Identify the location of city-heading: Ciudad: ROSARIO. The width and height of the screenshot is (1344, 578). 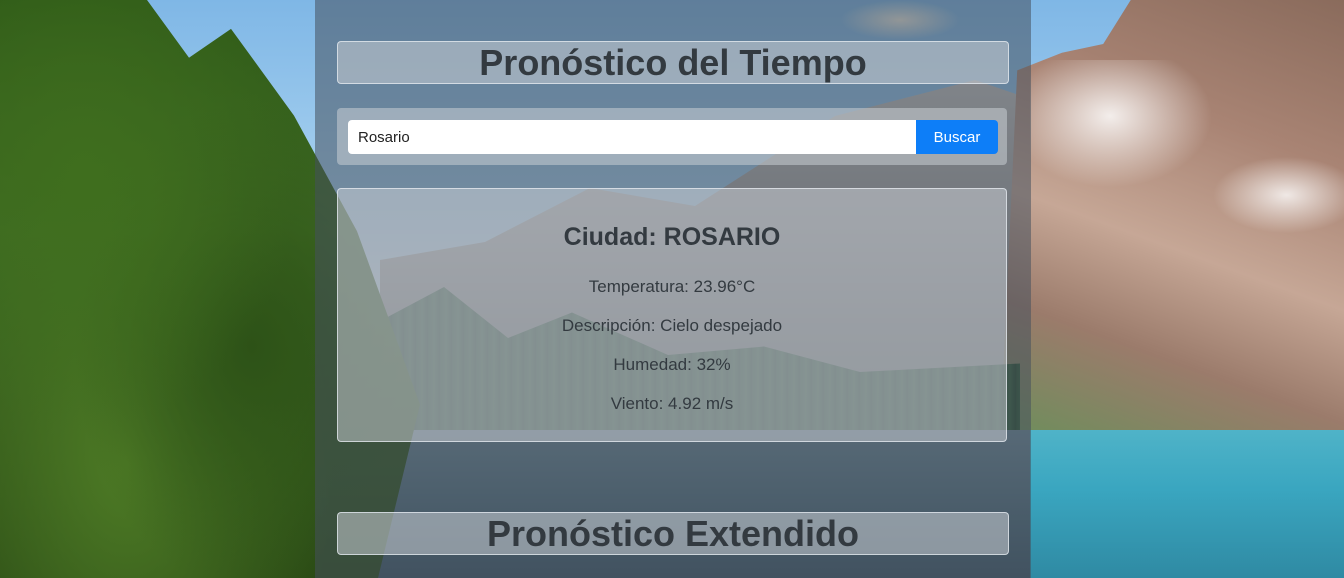
(672, 237).